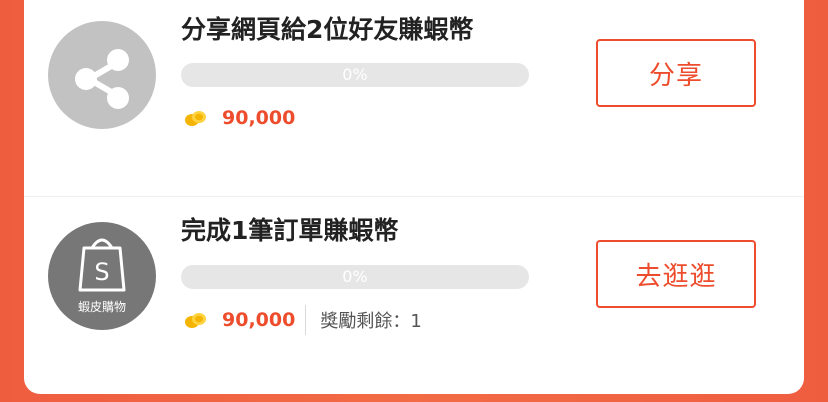 Image resolution: width=828 pixels, height=402 pixels. Describe the element at coordinates (290, 230) in the screenshot. I see `task-title: 完成1筆訂單賺蝦幣` at that location.